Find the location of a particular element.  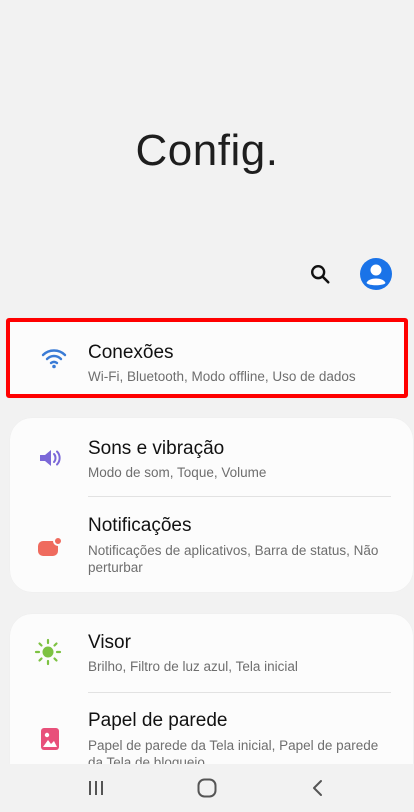

home-icon is located at coordinates (207, 788).